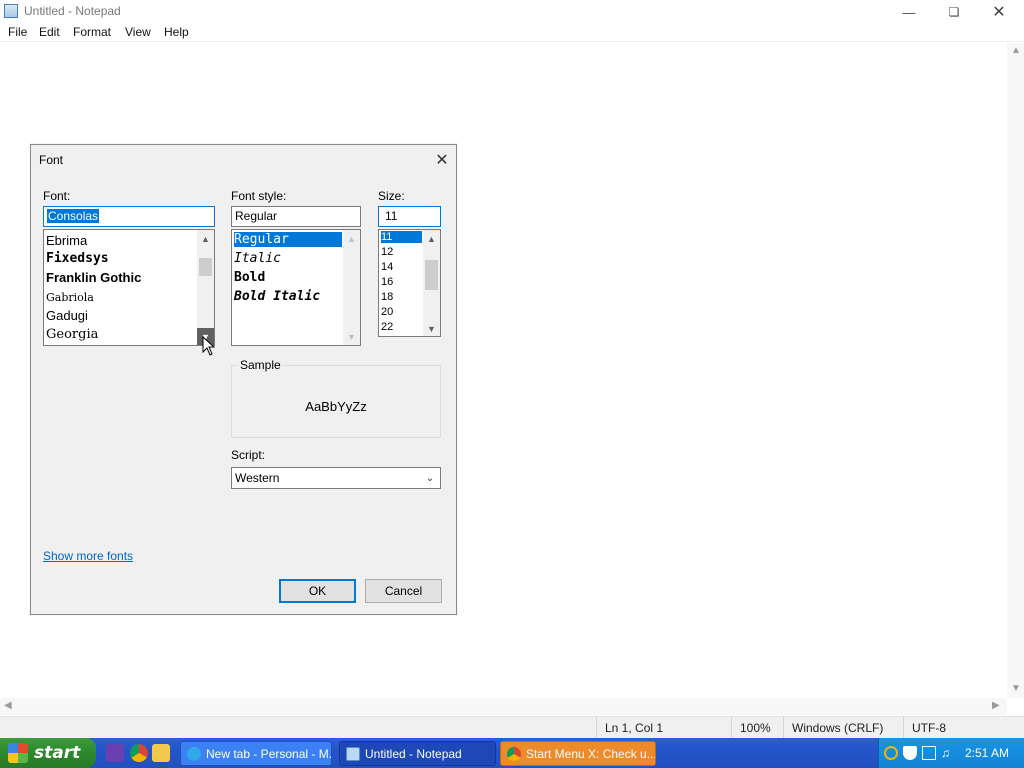  I want to click on restore-button: ❏, so click(954, 12).